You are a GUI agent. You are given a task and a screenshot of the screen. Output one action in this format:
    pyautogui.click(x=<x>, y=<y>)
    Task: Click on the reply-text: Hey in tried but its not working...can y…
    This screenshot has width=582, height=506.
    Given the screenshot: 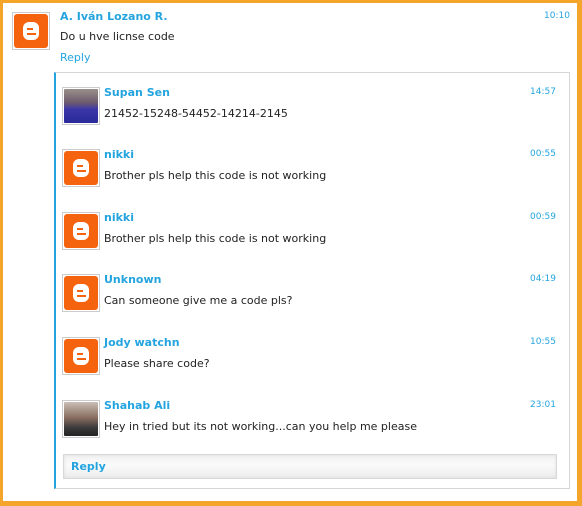 What is the action you would take?
    pyautogui.click(x=260, y=426)
    